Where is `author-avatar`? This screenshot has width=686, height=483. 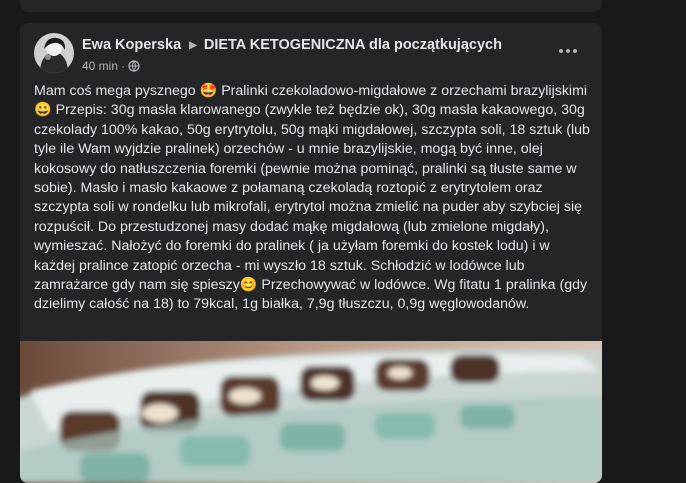
author-avatar is located at coordinates (54, 53).